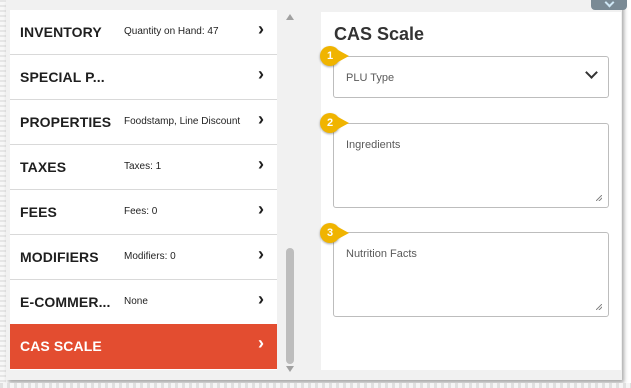 The width and height of the screenshot is (631, 388). Describe the element at coordinates (136, 301) in the screenshot. I see `menu-item-summary: None` at that location.